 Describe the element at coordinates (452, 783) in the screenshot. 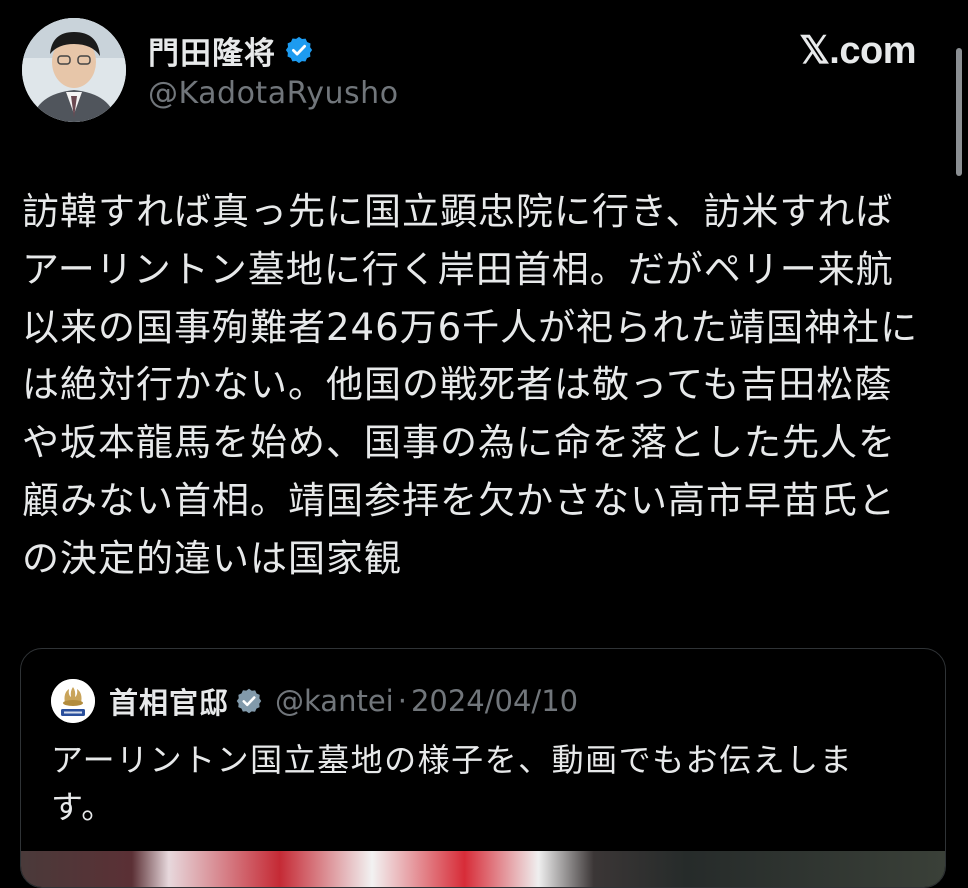

I see `quoted-post-text: アーリントン国立墓地の様子を、動画でもお伝えします。` at that location.